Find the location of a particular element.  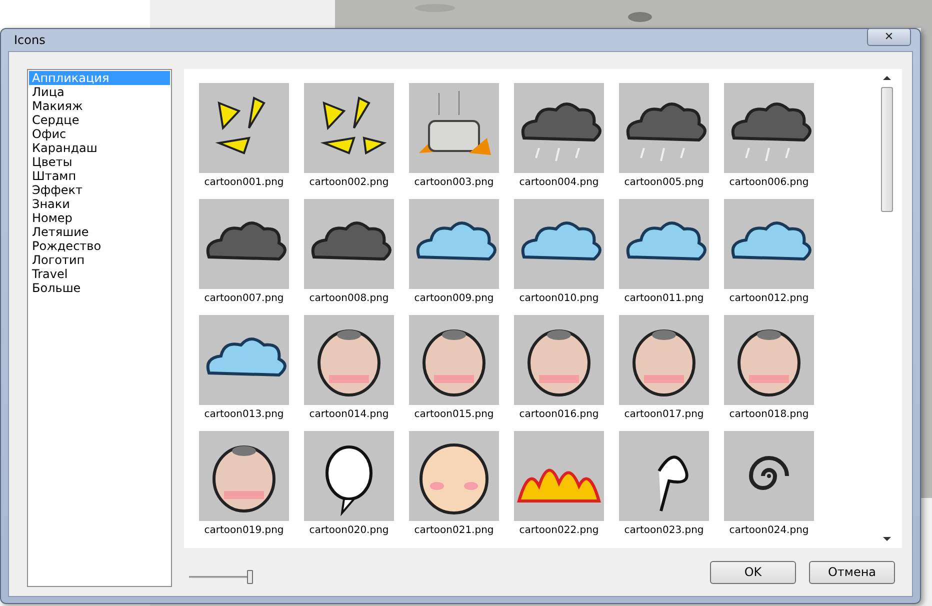

window-title: Icons is located at coordinates (29, 40).